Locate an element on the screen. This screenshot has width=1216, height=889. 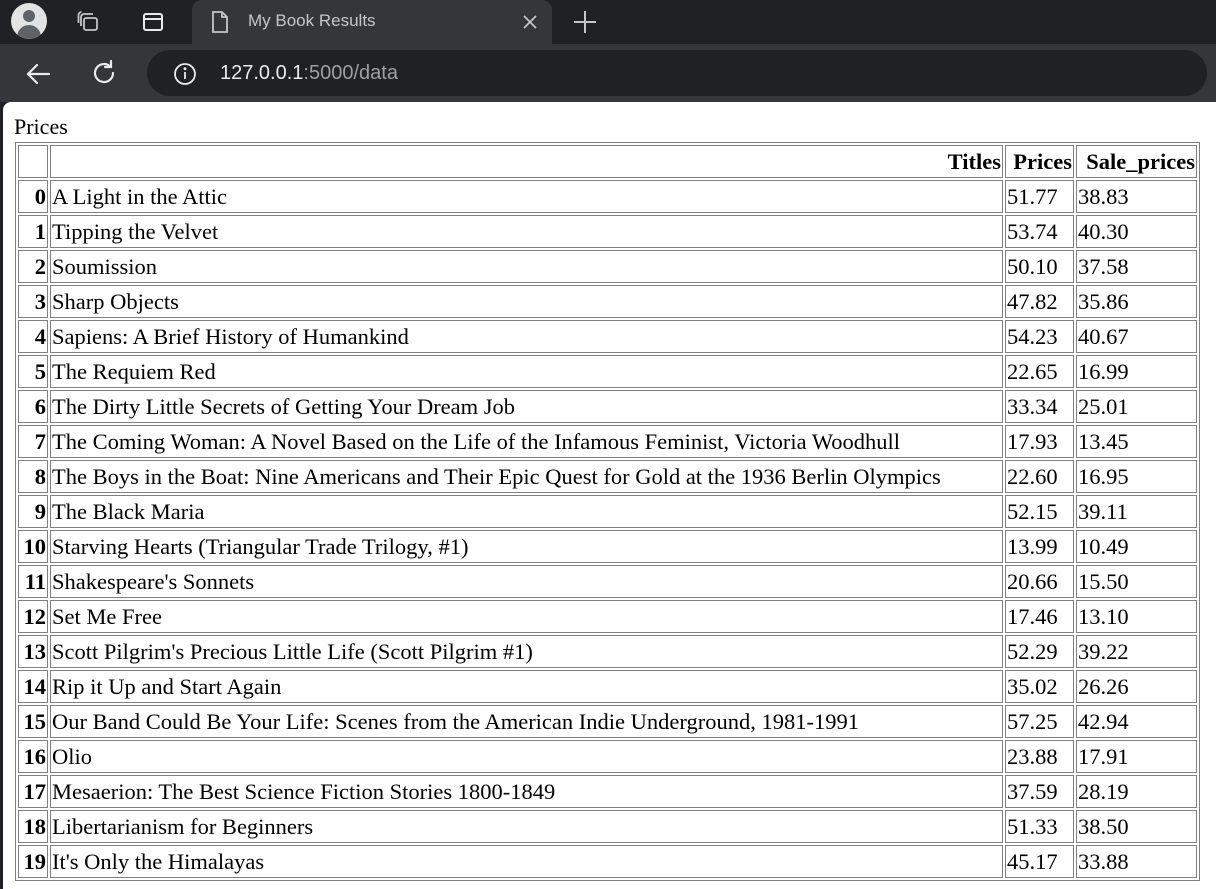
table-row: 5 The Requiem Red 22.65 16.99 is located at coordinates (607, 371).